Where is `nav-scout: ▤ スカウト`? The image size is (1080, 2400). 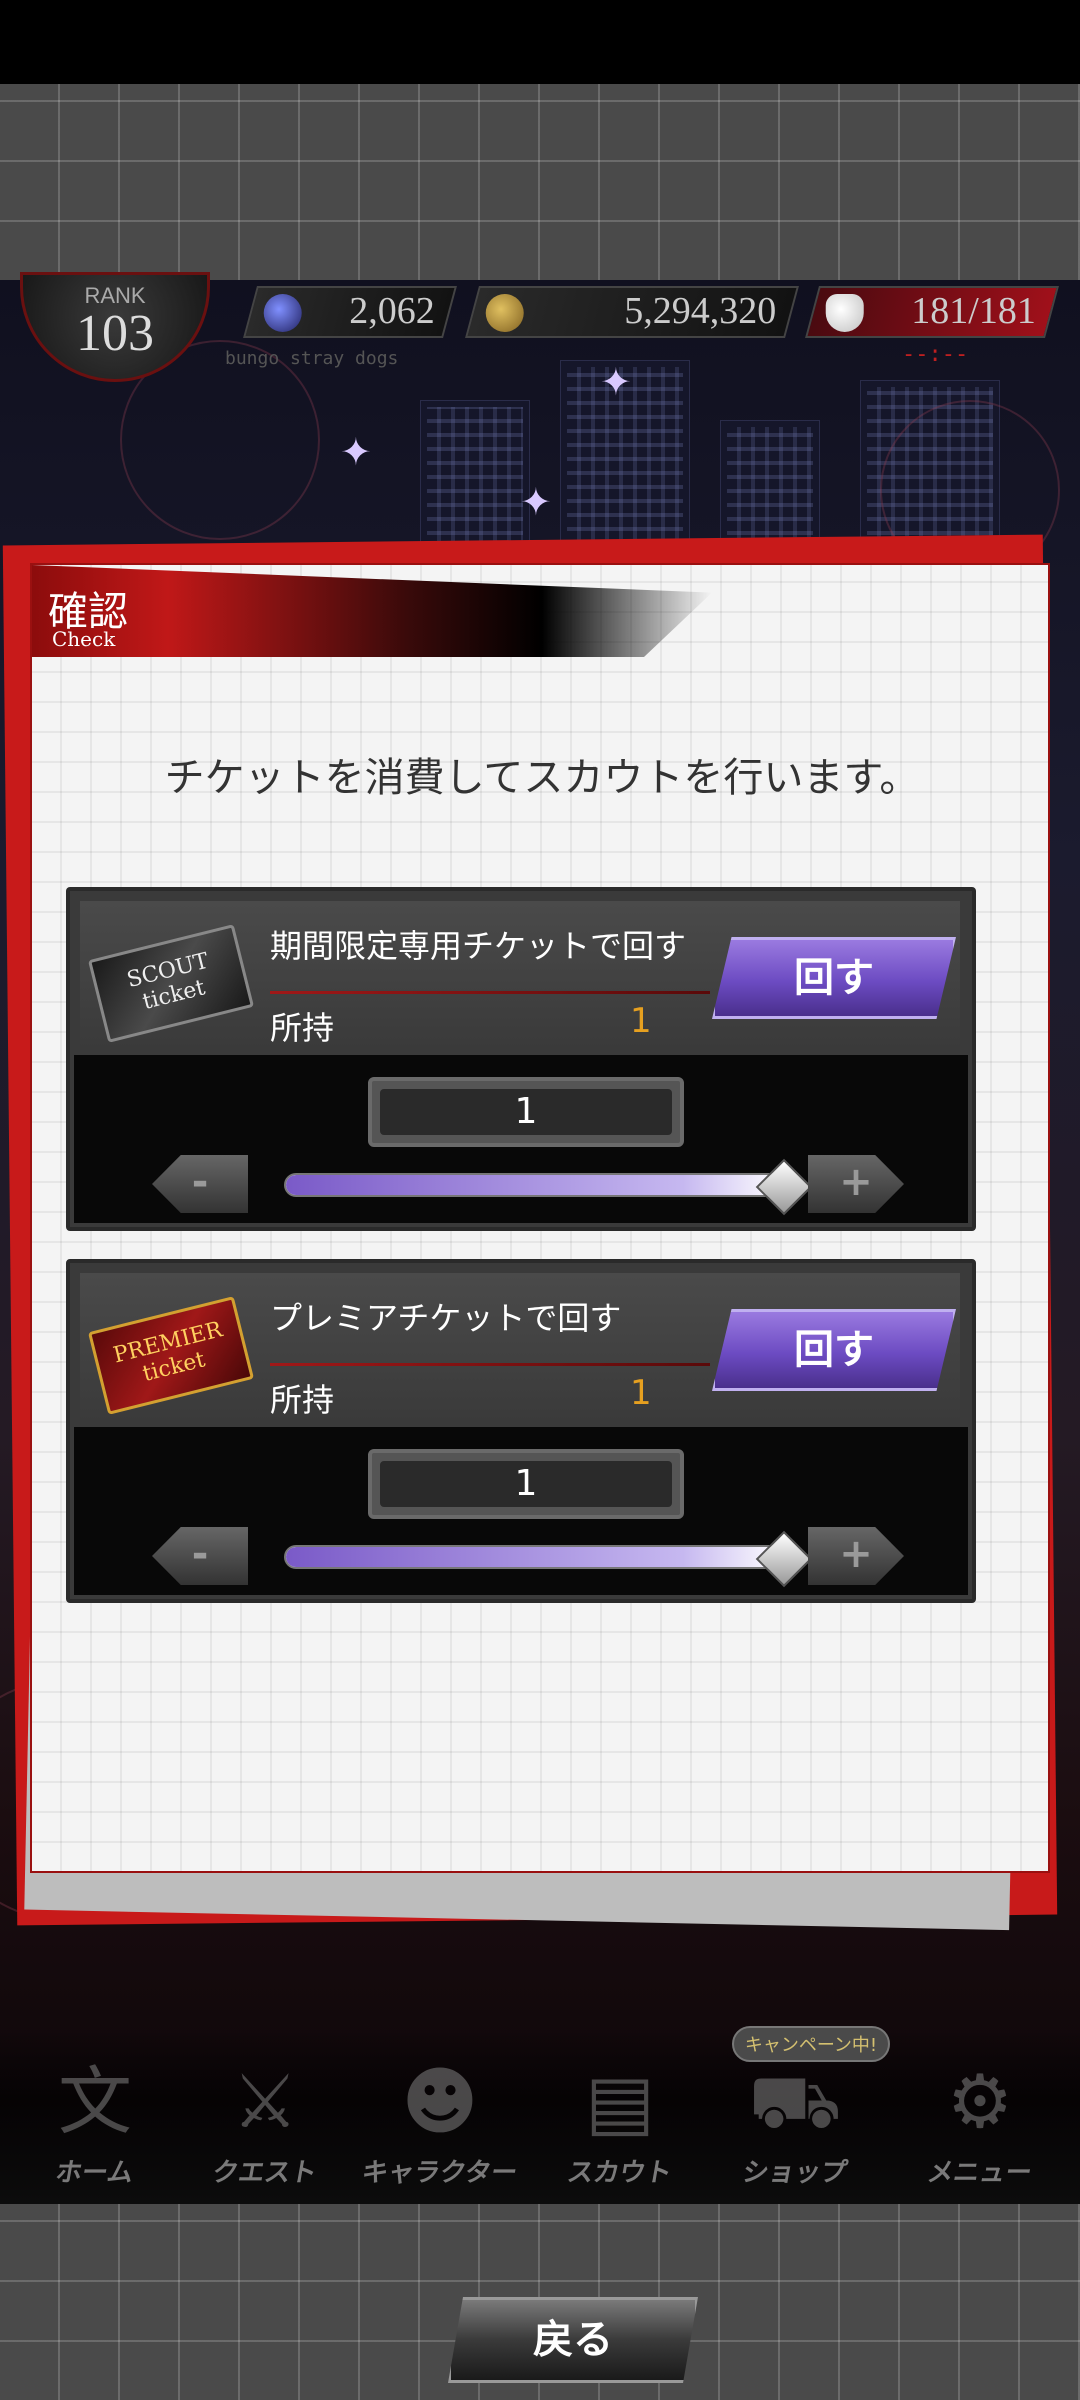 nav-scout: ▤ スカウト is located at coordinates (620, 2127).